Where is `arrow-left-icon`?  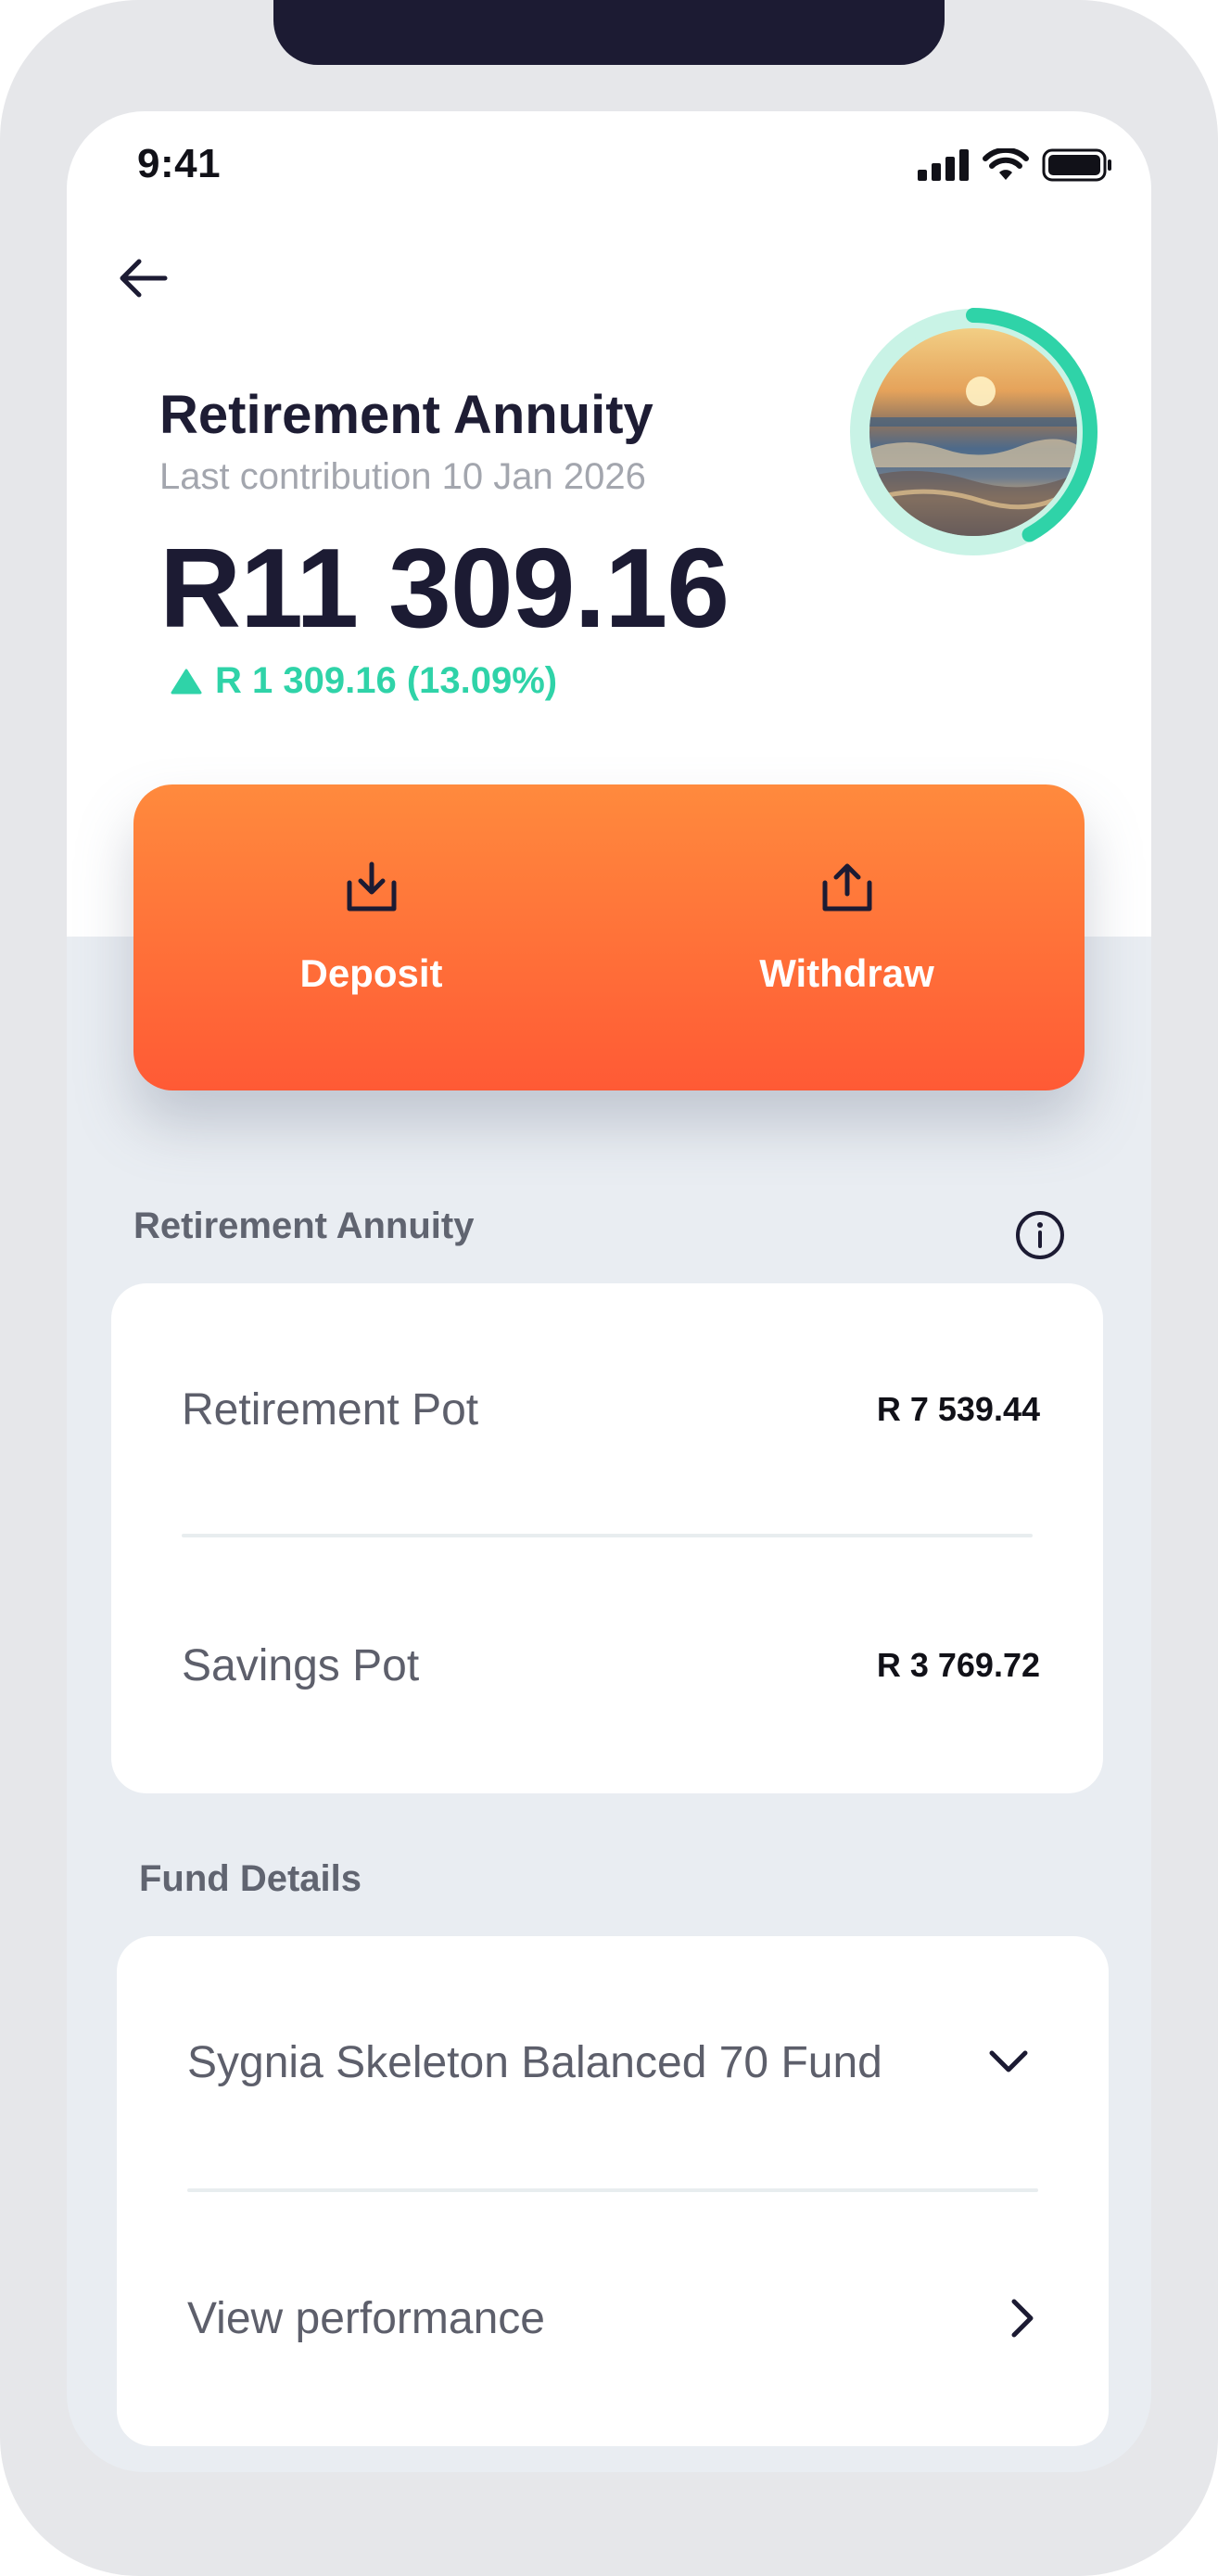
arrow-left-icon is located at coordinates (144, 278).